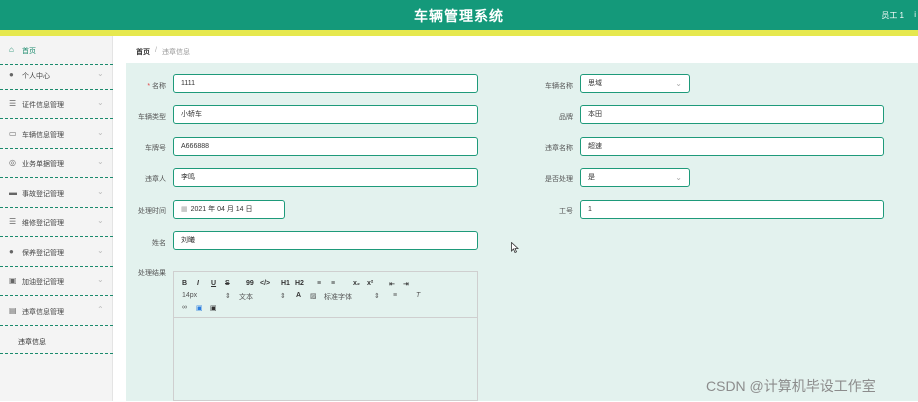 The image size is (918, 402). What do you see at coordinates (559, 179) in the screenshot?
I see `handled-label: 是否处理` at bounding box center [559, 179].